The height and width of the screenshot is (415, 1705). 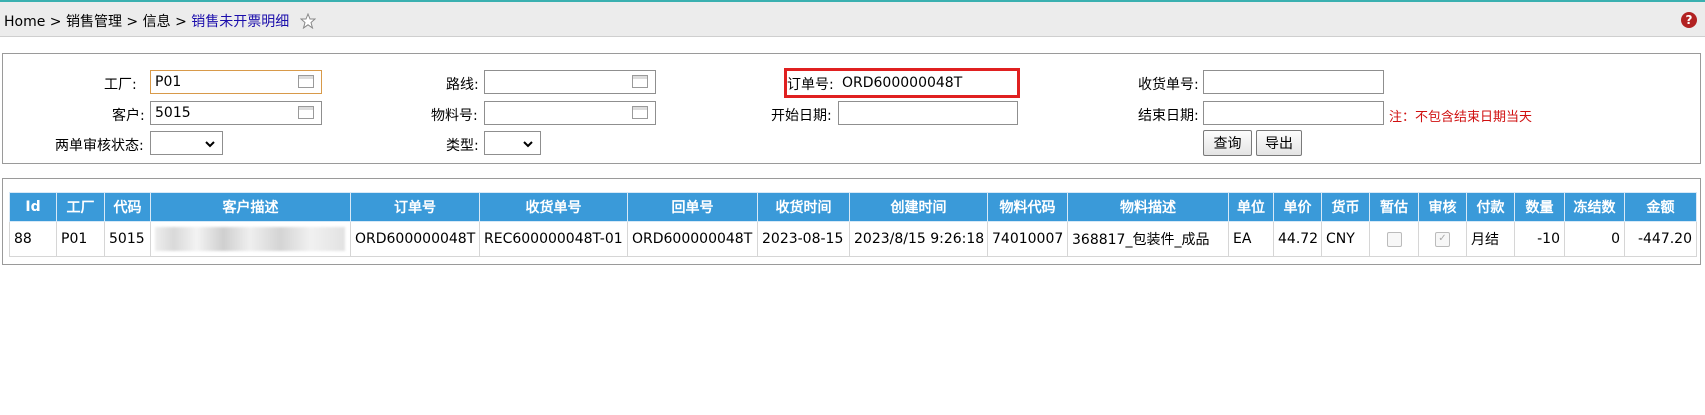 What do you see at coordinates (24, 22) in the screenshot?
I see `breadcrumb-home: Home` at bounding box center [24, 22].